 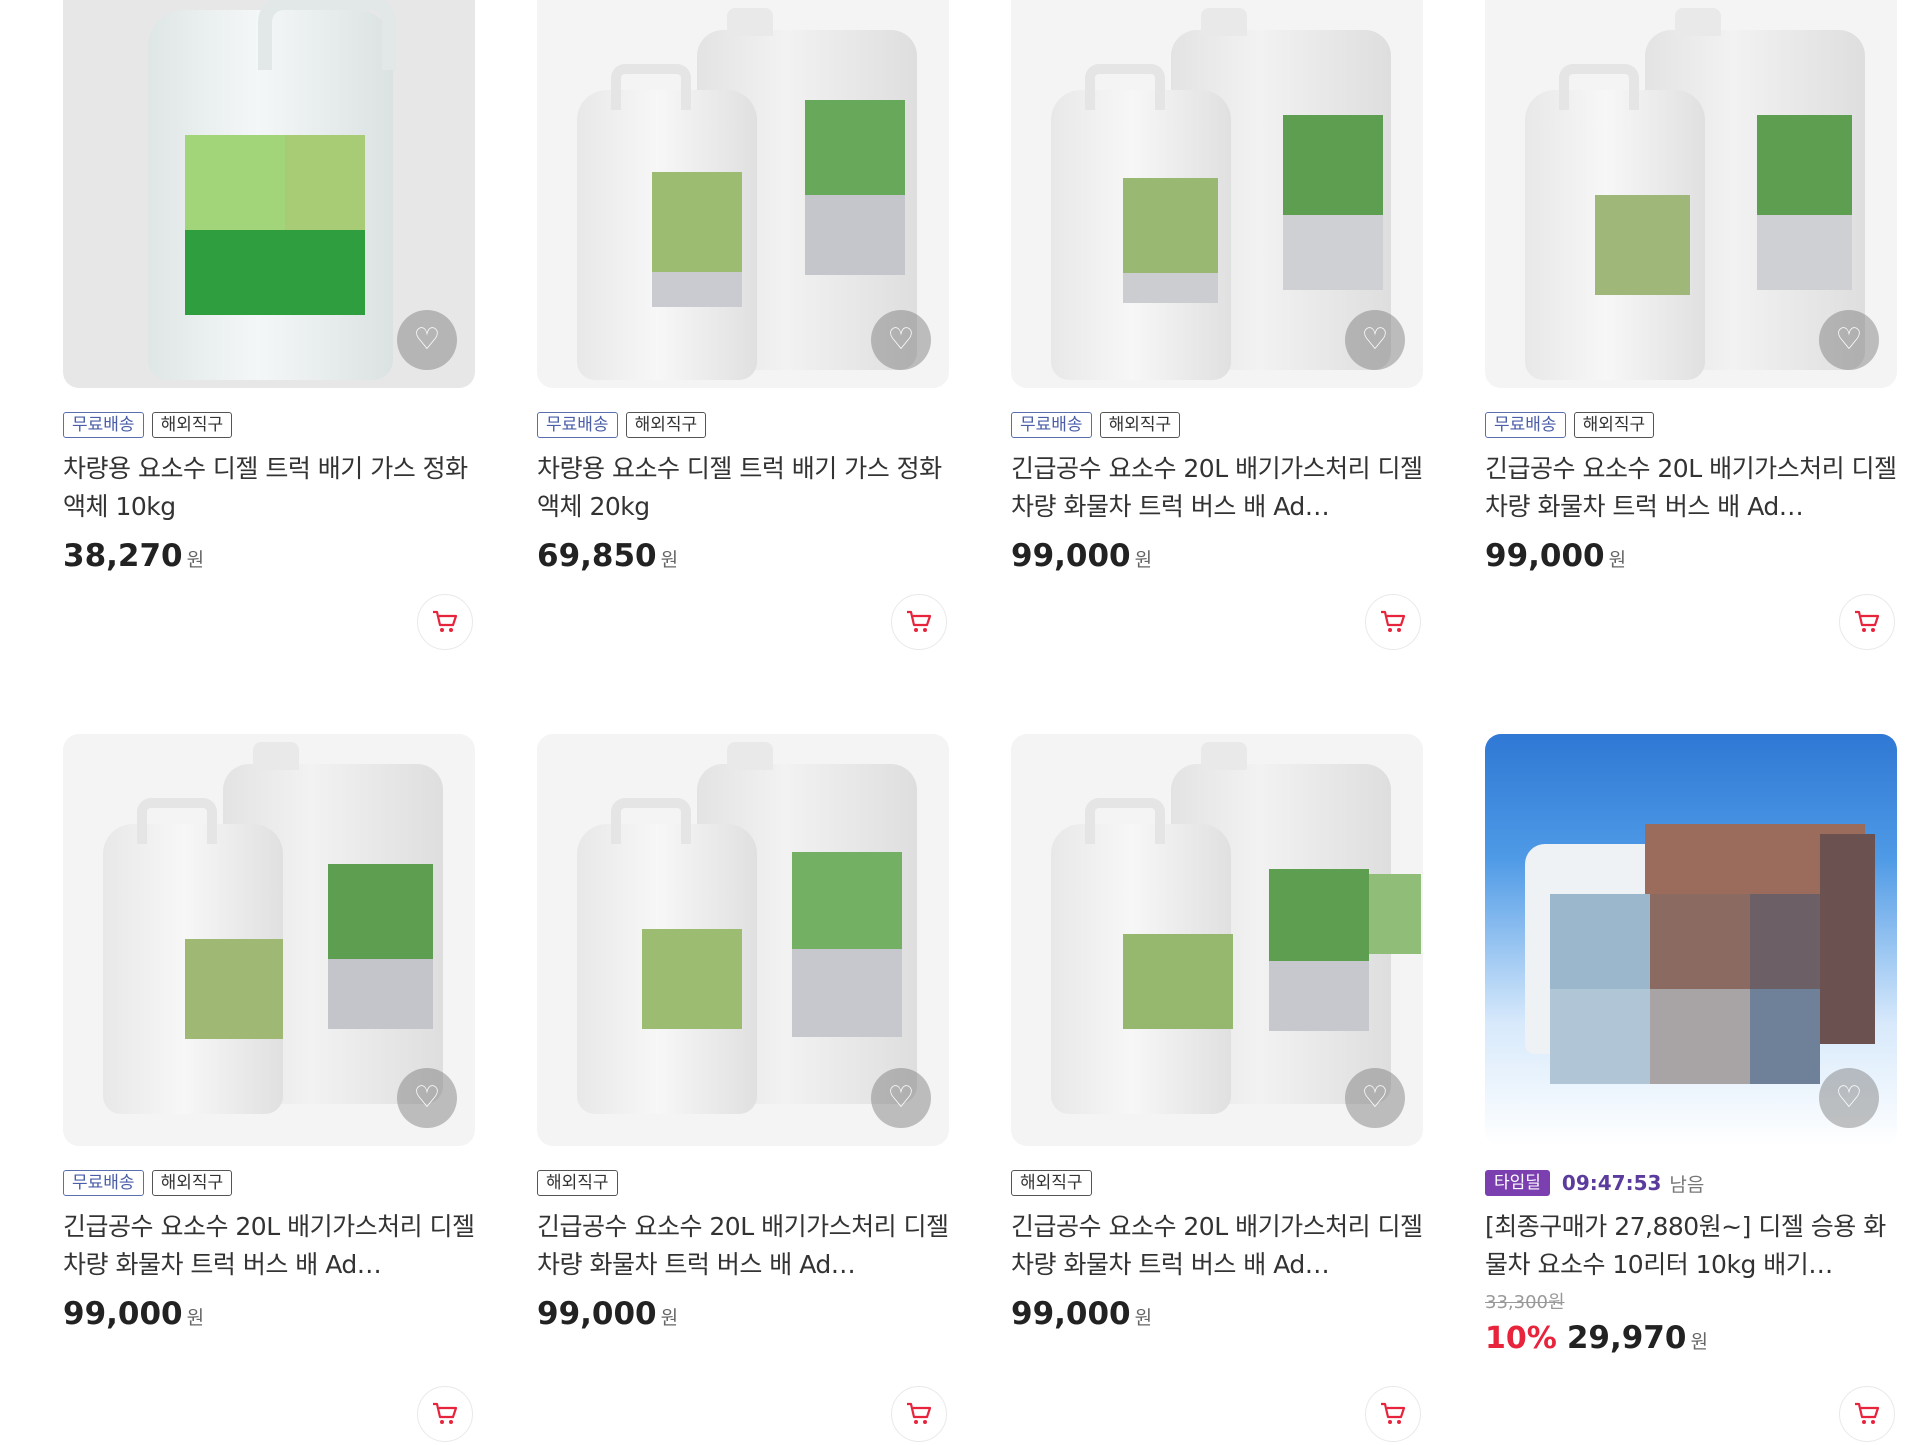 What do you see at coordinates (123, 556) in the screenshot?
I see `product-price: 38,270` at bounding box center [123, 556].